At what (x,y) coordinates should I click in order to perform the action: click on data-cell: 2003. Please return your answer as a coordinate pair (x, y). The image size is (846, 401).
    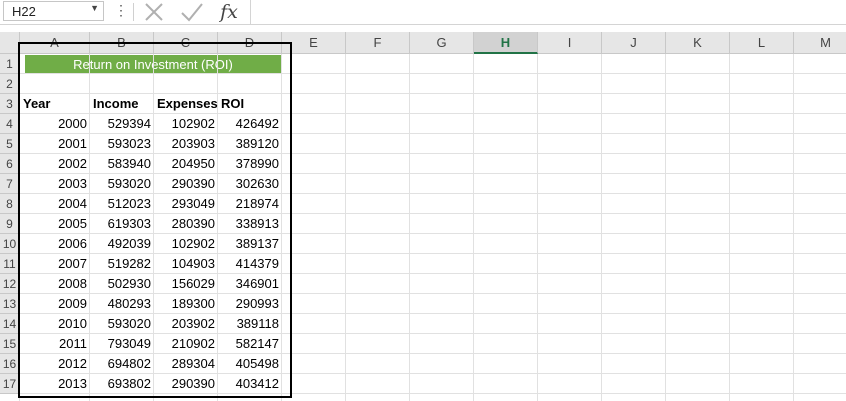
    Looking at the image, I should click on (55, 184).